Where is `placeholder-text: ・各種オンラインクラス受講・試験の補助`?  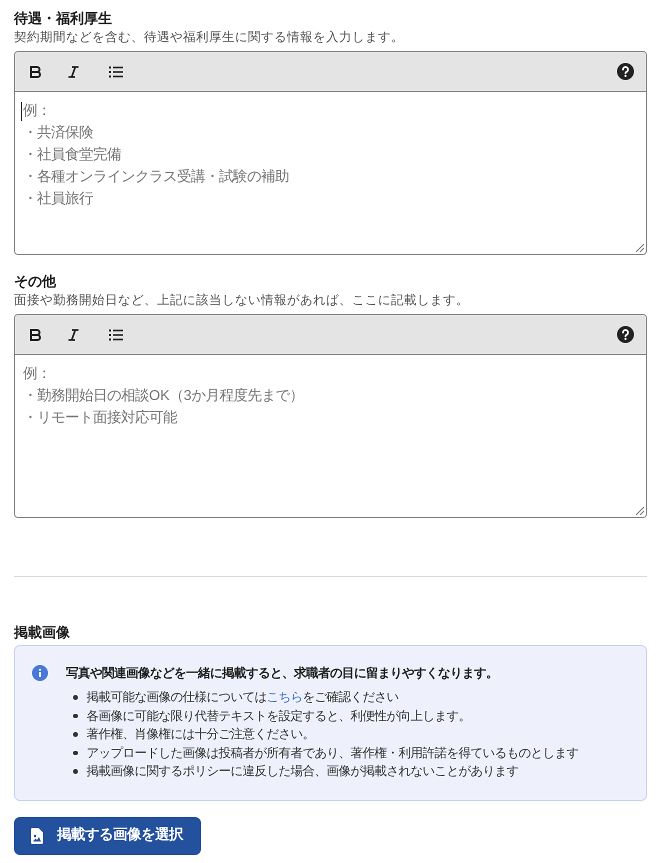
placeholder-text: ・各種オンラインクラス受講・試験の補助 is located at coordinates (156, 177).